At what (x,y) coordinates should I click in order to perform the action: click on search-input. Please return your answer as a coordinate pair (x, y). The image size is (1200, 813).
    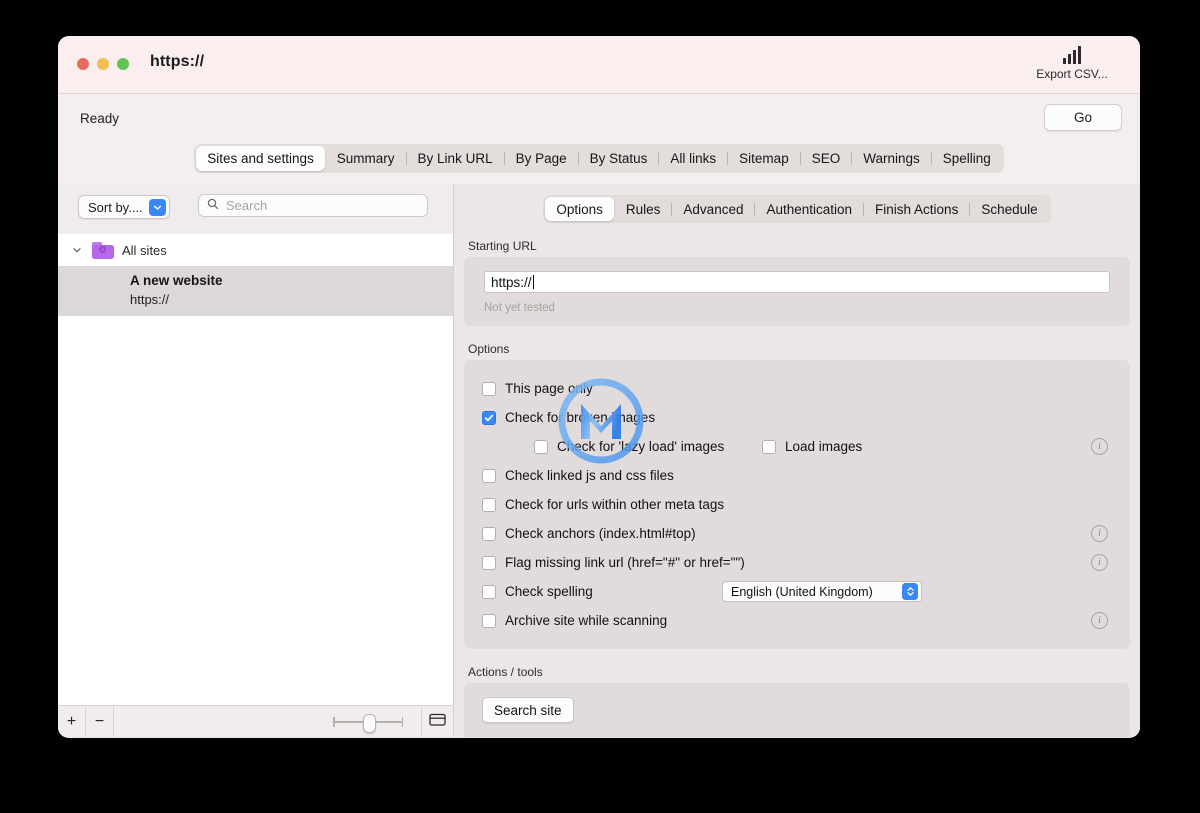
    Looking at the image, I should click on (322, 205).